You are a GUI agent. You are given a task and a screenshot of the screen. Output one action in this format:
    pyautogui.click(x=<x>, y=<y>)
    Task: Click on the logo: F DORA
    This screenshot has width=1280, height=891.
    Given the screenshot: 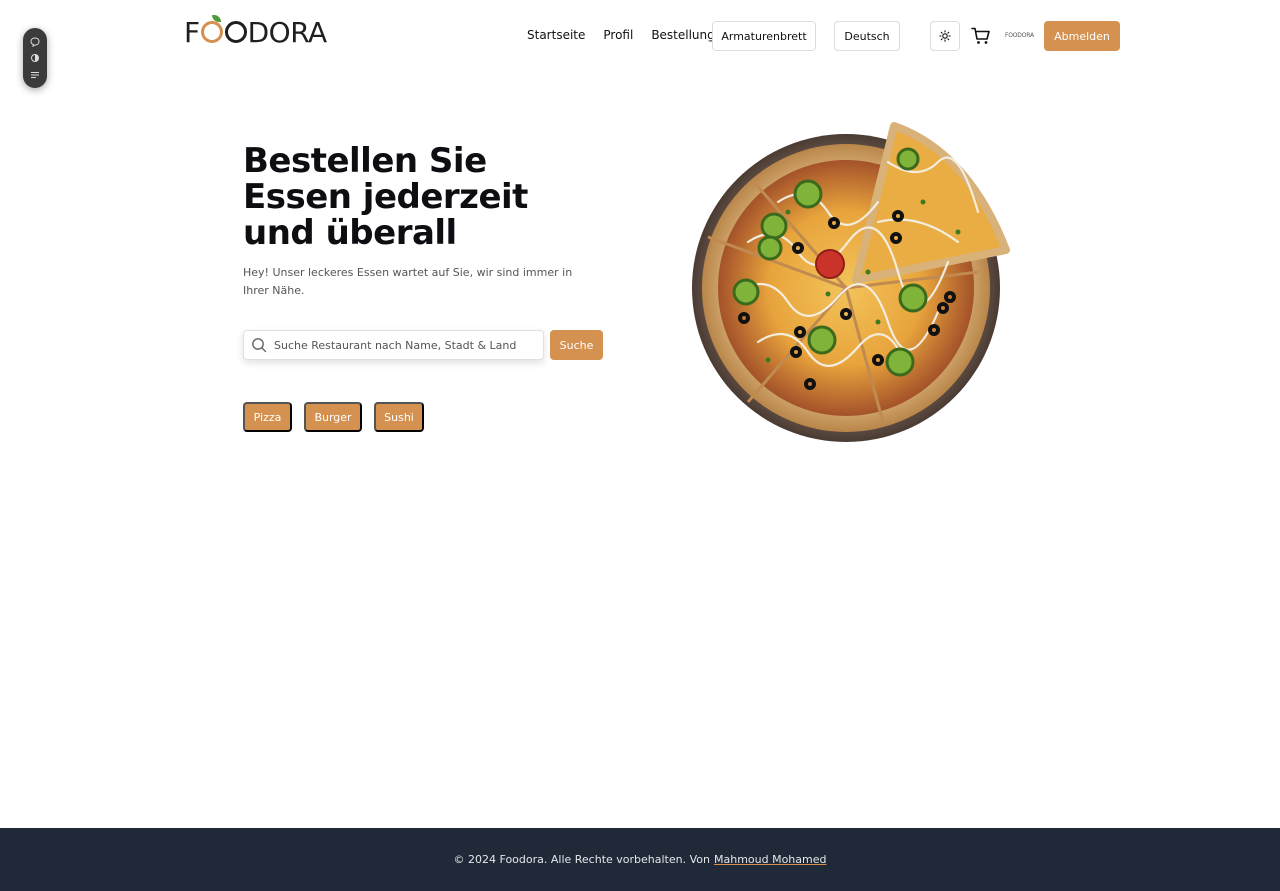 What is the action you would take?
    pyautogui.click(x=255, y=32)
    